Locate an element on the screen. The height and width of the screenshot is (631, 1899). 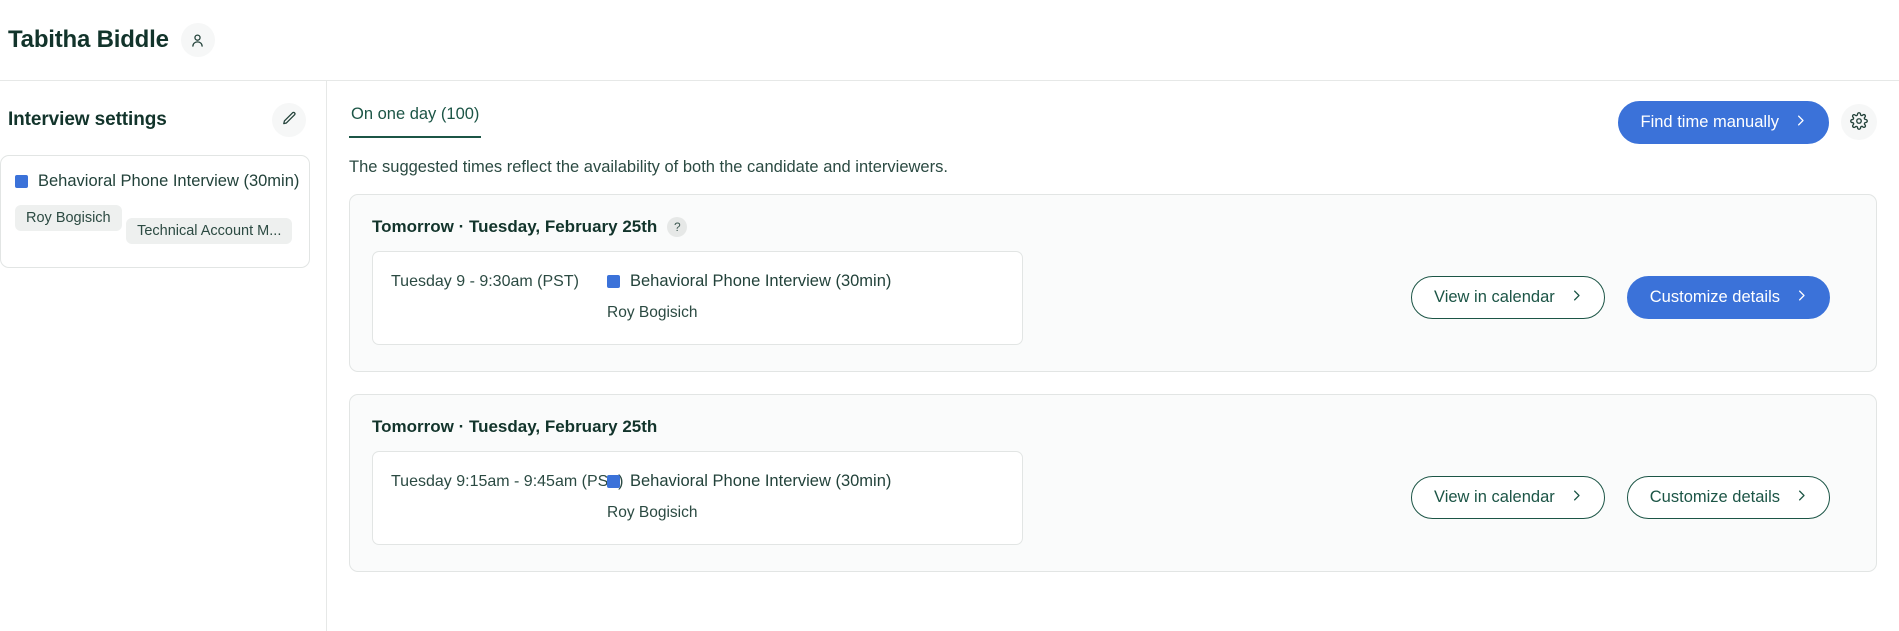
top-header: Tabitha Biddle is located at coordinates (949, 40).